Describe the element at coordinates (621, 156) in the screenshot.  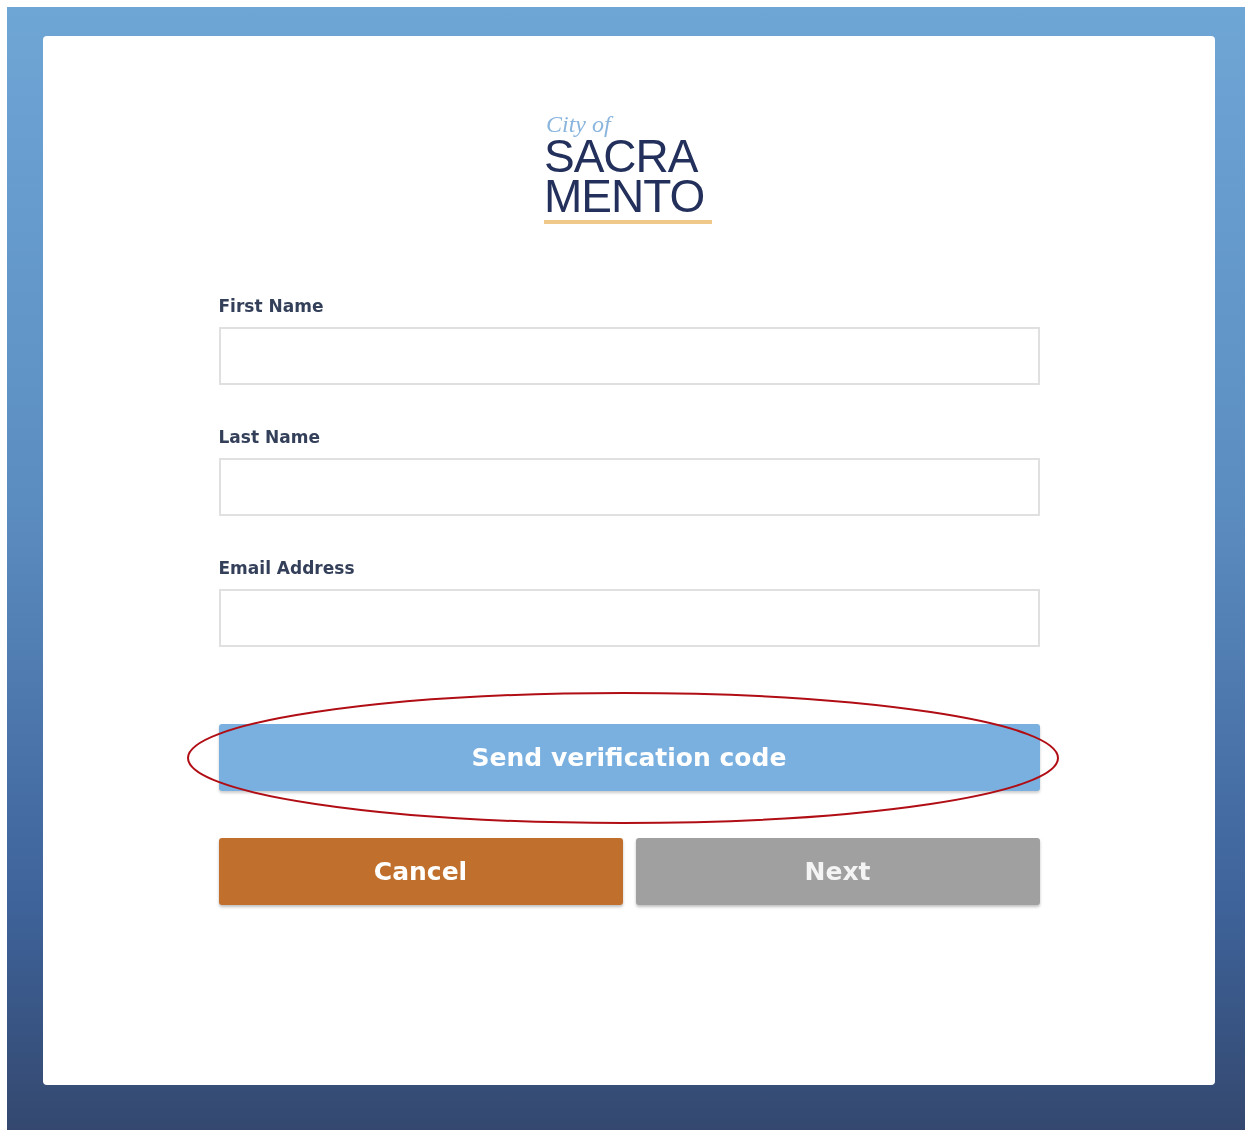
I see `logo-text: SACRA` at that location.